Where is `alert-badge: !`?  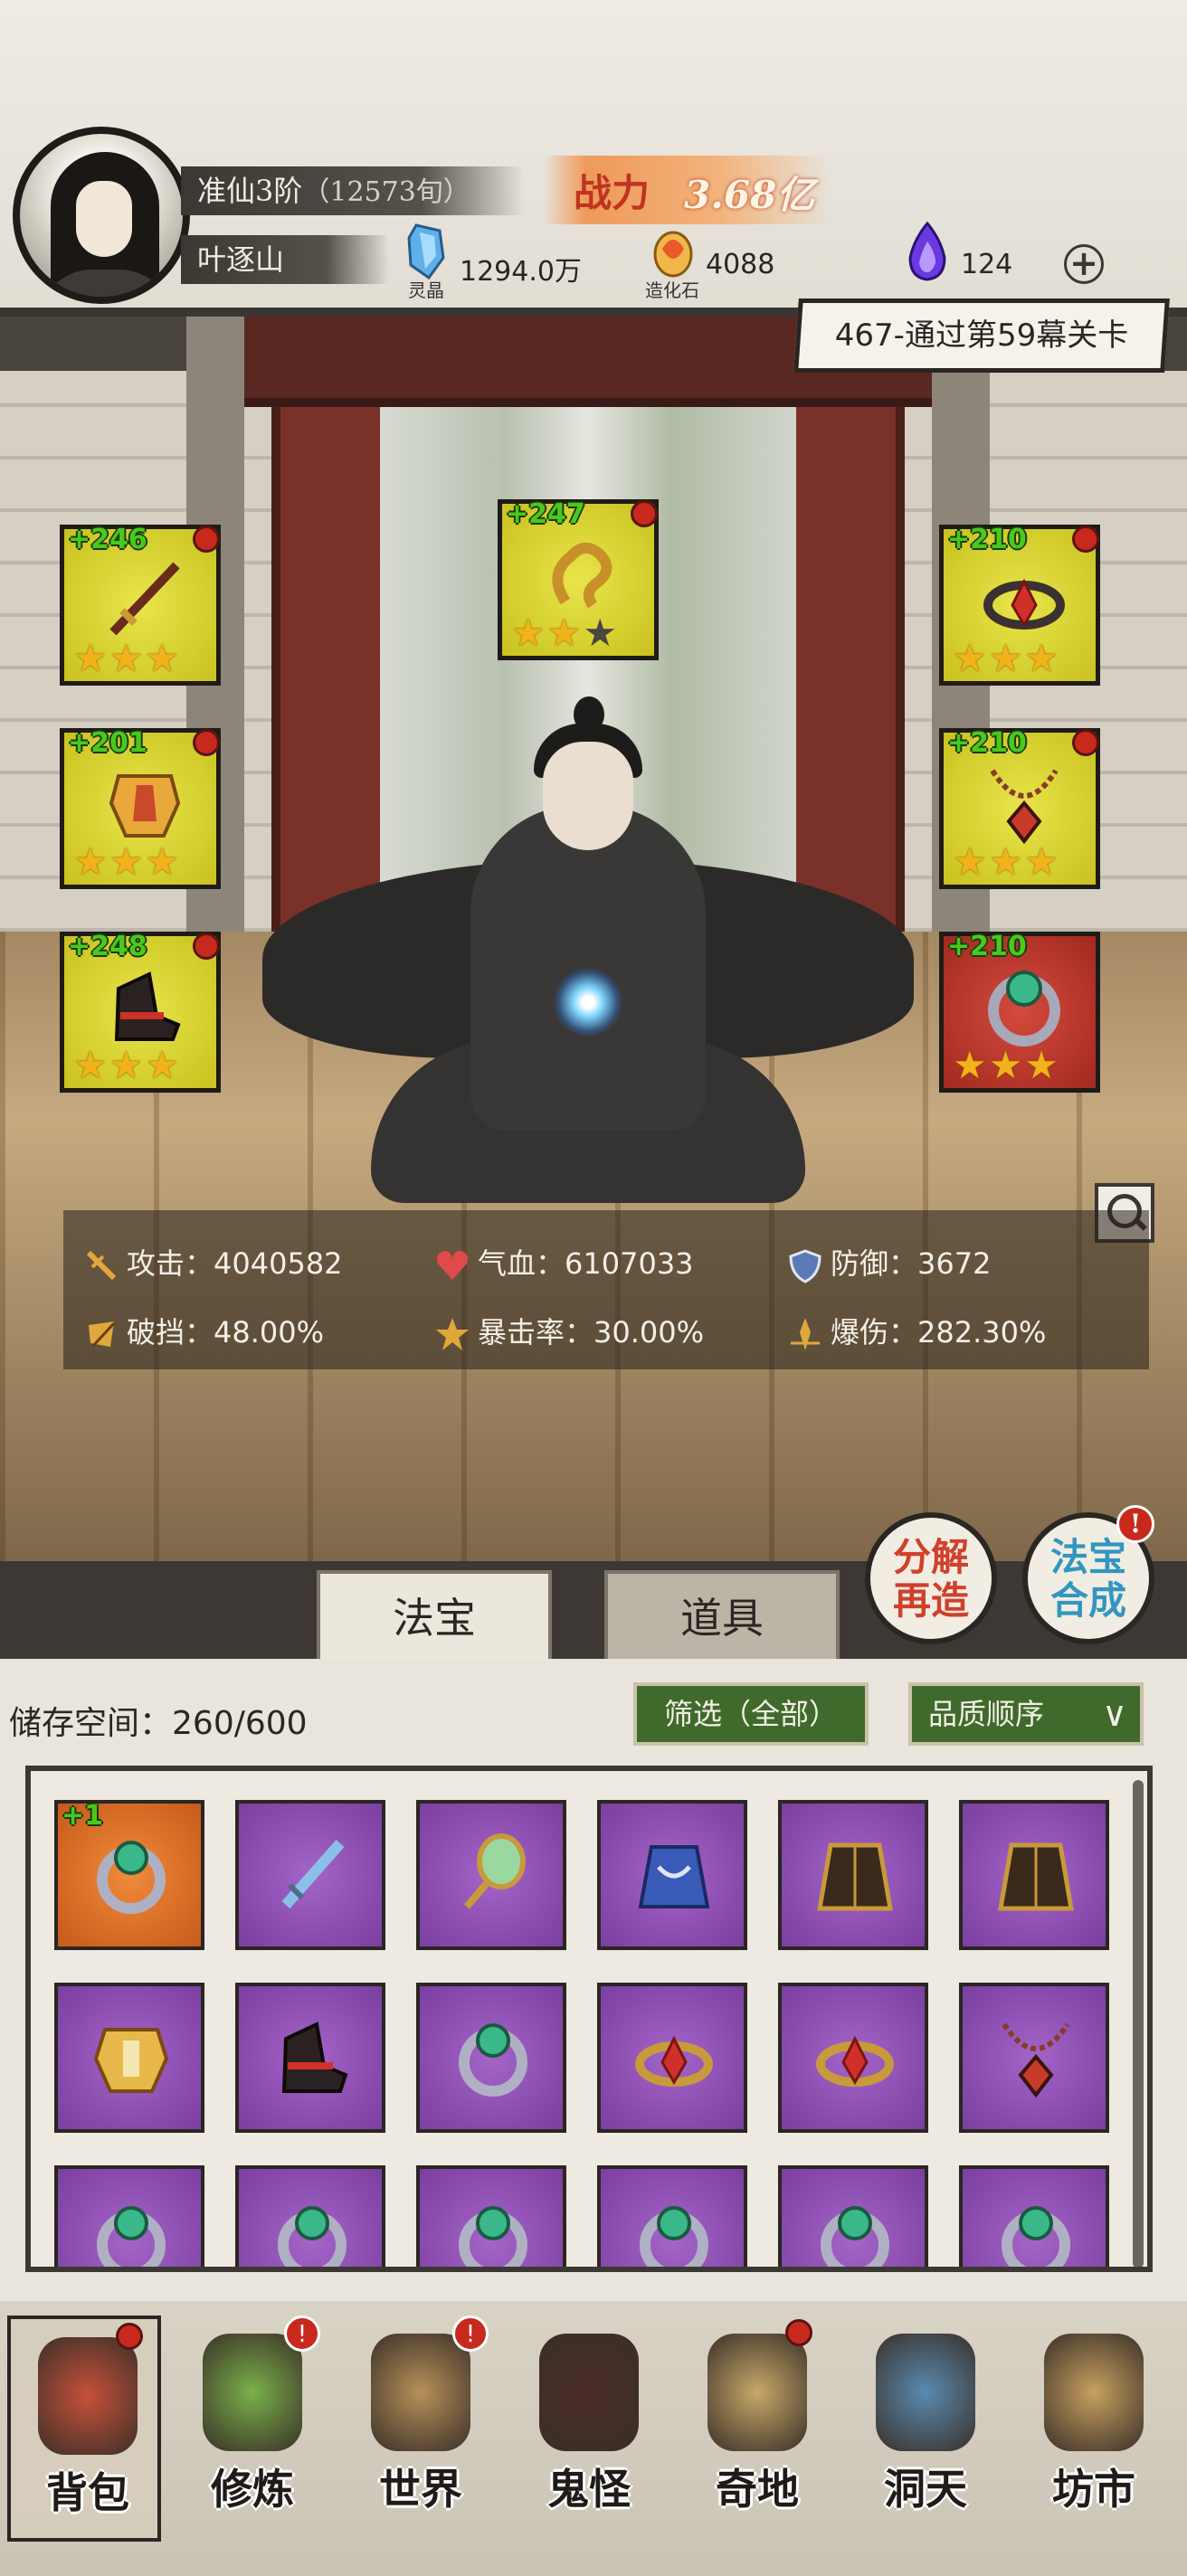
alert-badge: ! is located at coordinates (1135, 1524).